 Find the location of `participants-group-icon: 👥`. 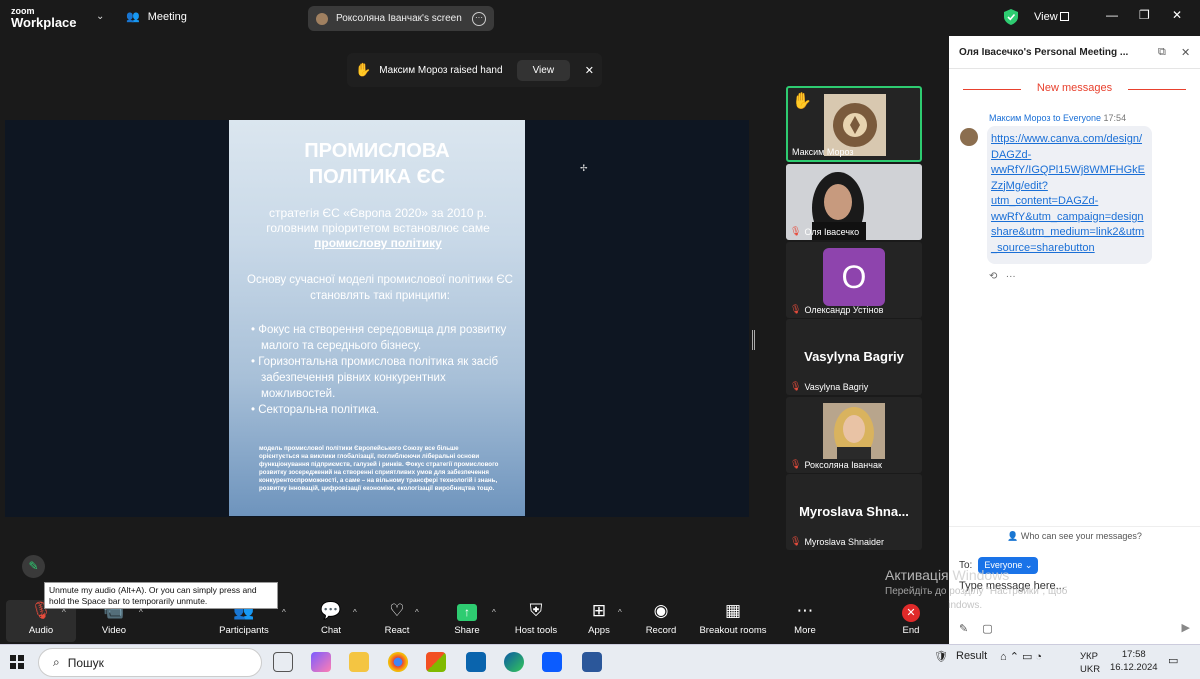

participants-group-icon: 👥 is located at coordinates (133, 17).